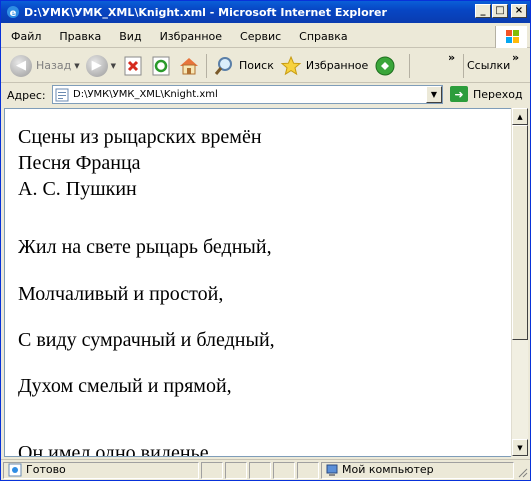 The width and height of the screenshot is (531, 481). Describe the element at coordinates (520, 116) in the screenshot. I see `scroll-up-icon: ▲` at that location.